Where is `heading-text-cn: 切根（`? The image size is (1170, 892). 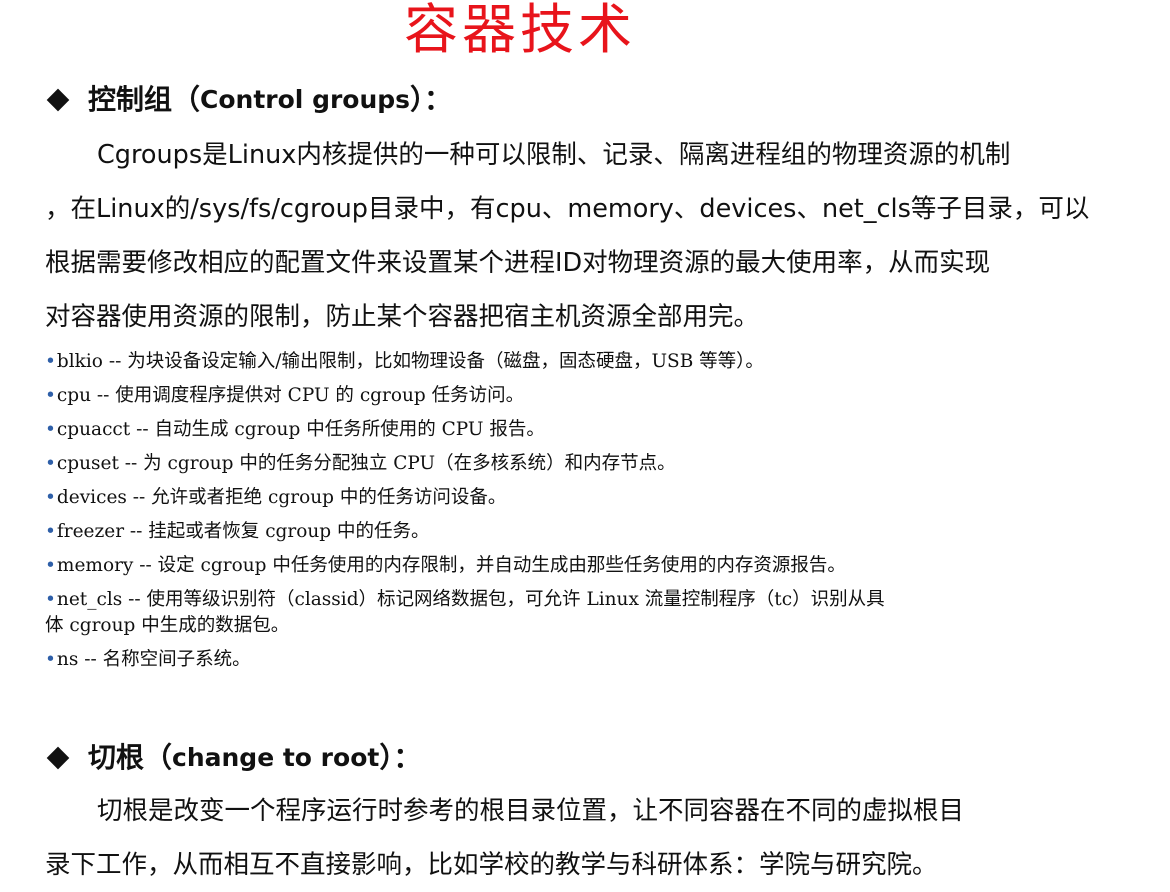
heading-text-cn: 切根（ is located at coordinates (130, 757).